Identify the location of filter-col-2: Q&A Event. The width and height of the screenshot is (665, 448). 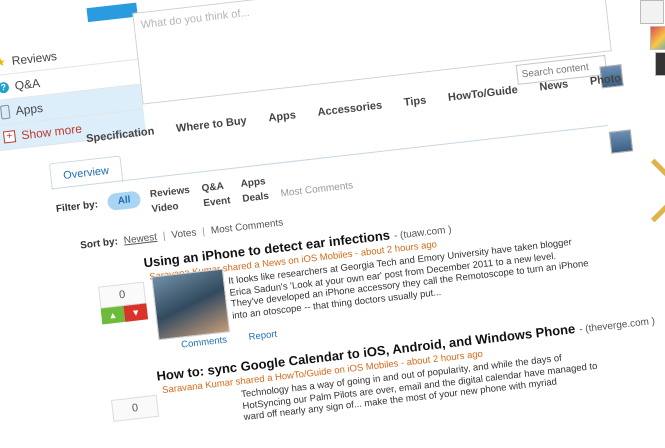
(216, 196).